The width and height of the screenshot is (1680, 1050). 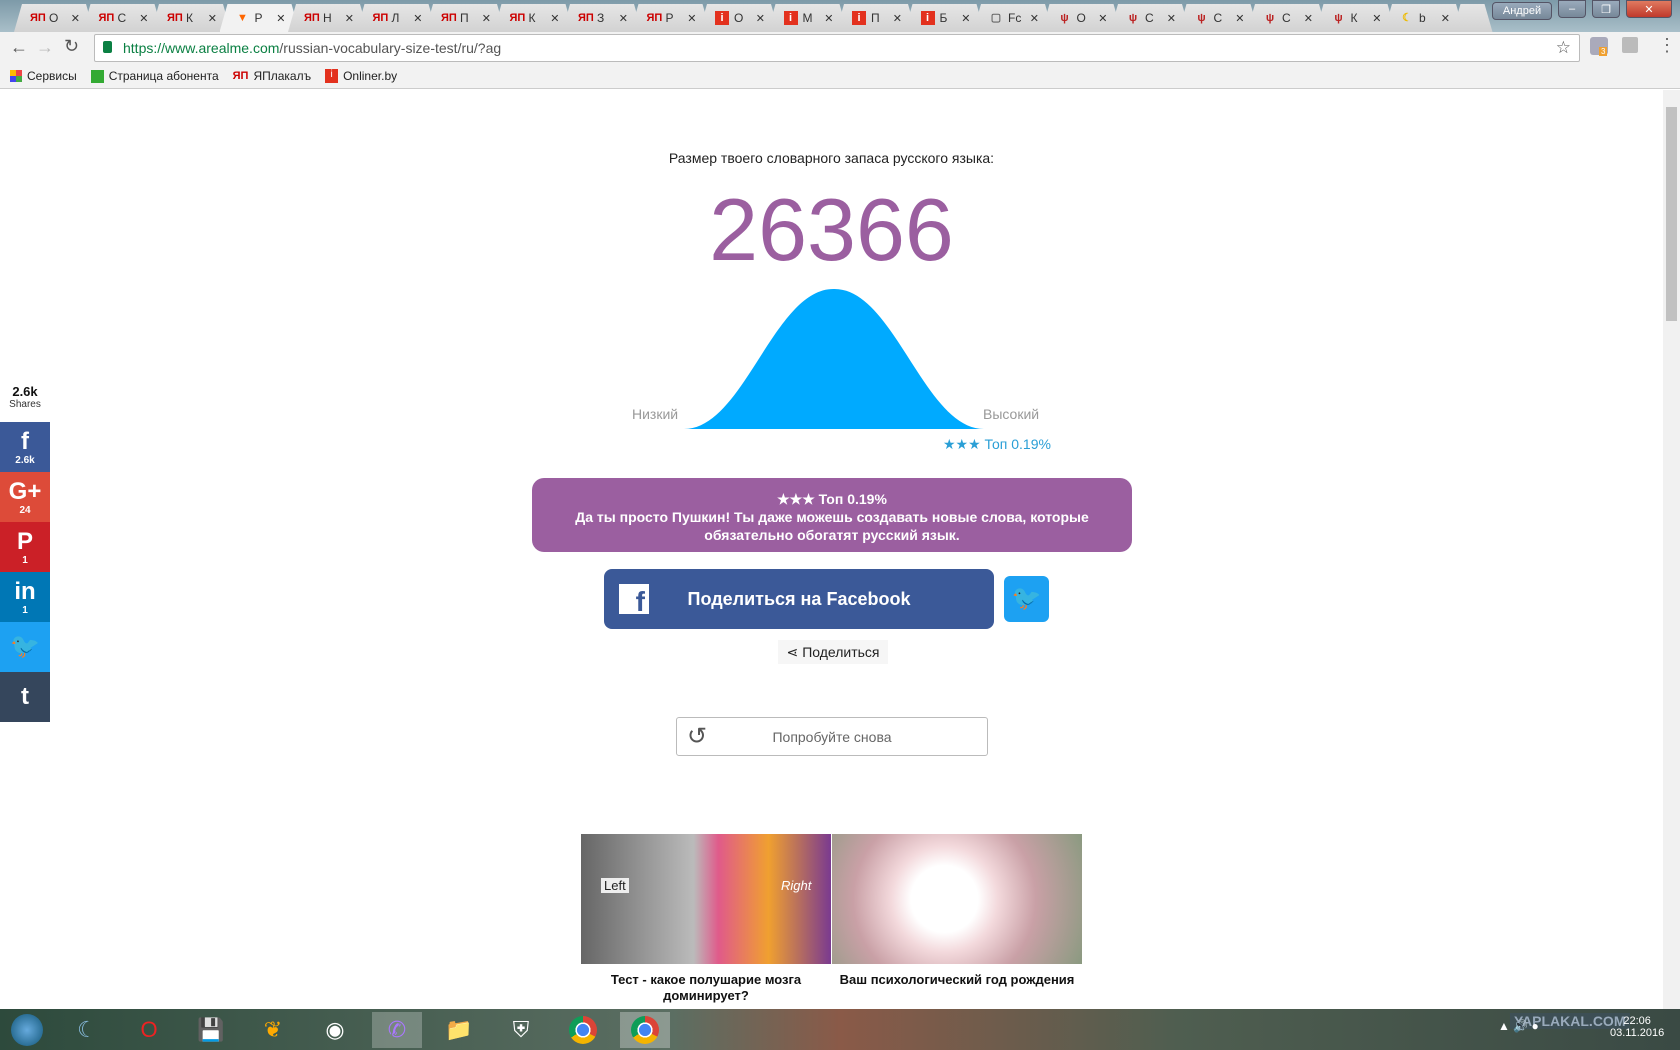 What do you see at coordinates (1606, 9) in the screenshot?
I see `maximize-button: ❐` at bounding box center [1606, 9].